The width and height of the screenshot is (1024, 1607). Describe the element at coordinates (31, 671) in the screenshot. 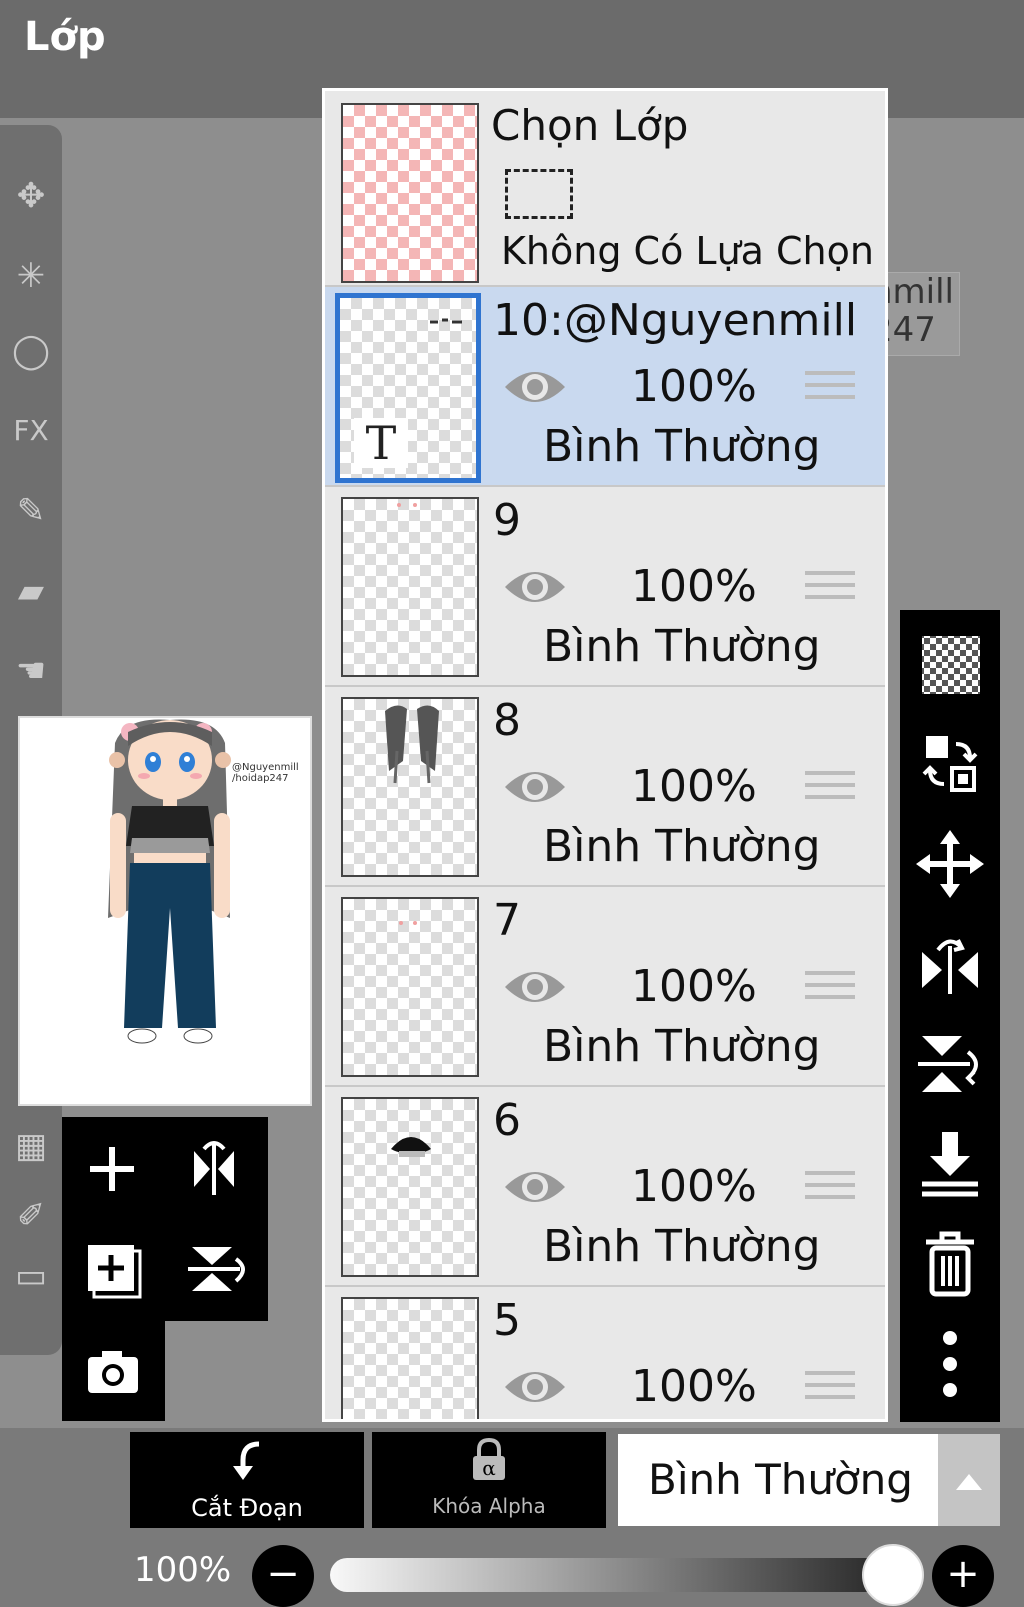

I see `smudge-icon: ☚` at that location.